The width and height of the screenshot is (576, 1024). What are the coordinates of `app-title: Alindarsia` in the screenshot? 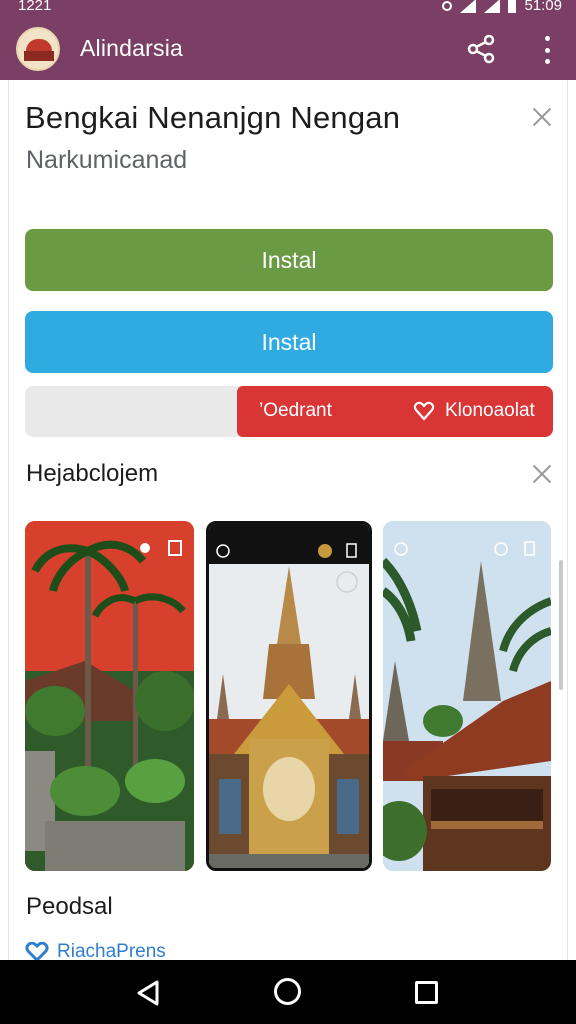 It's located at (131, 48).